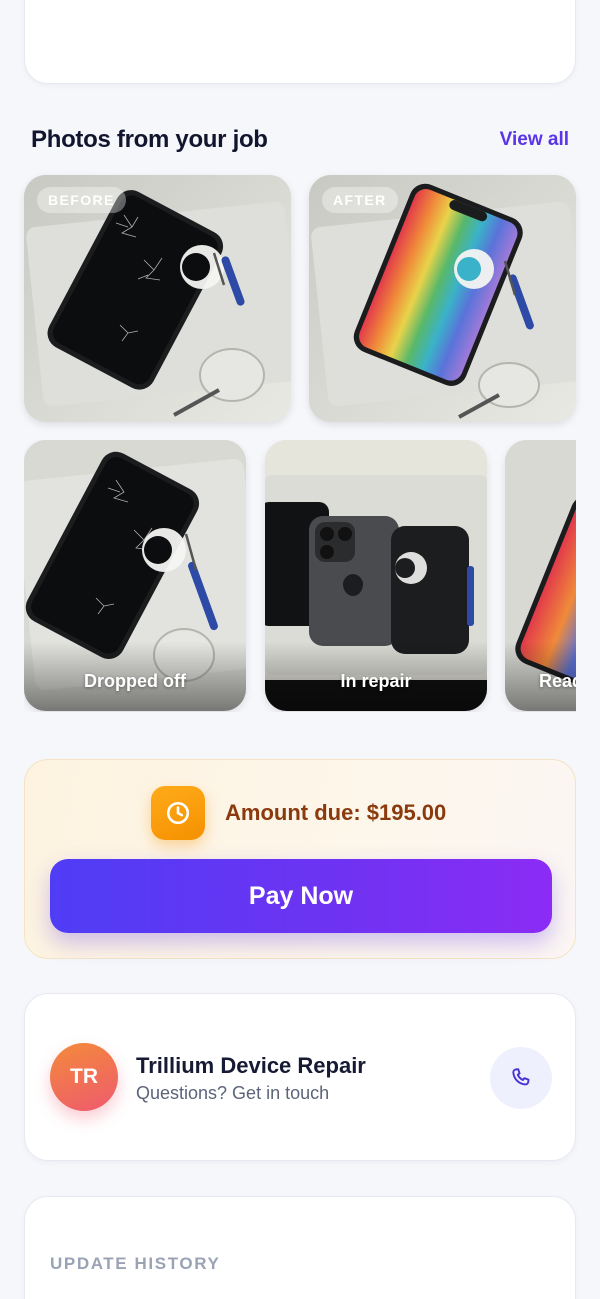  Describe the element at coordinates (300, 42) in the screenshot. I see `job-summary-card` at that location.